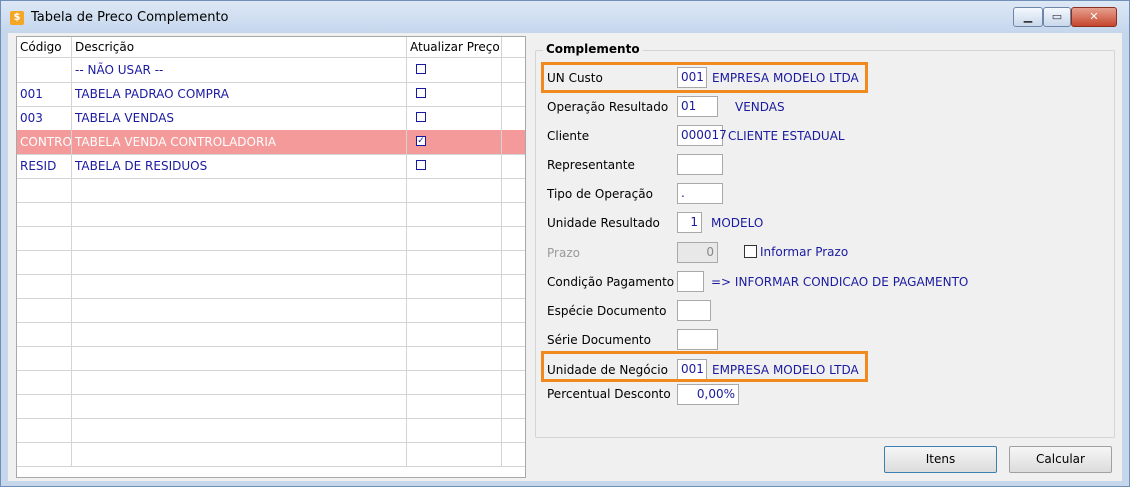 The height and width of the screenshot is (489, 1132). What do you see at coordinates (697, 106) in the screenshot?
I see `operacao-resultado-input: 01` at bounding box center [697, 106].